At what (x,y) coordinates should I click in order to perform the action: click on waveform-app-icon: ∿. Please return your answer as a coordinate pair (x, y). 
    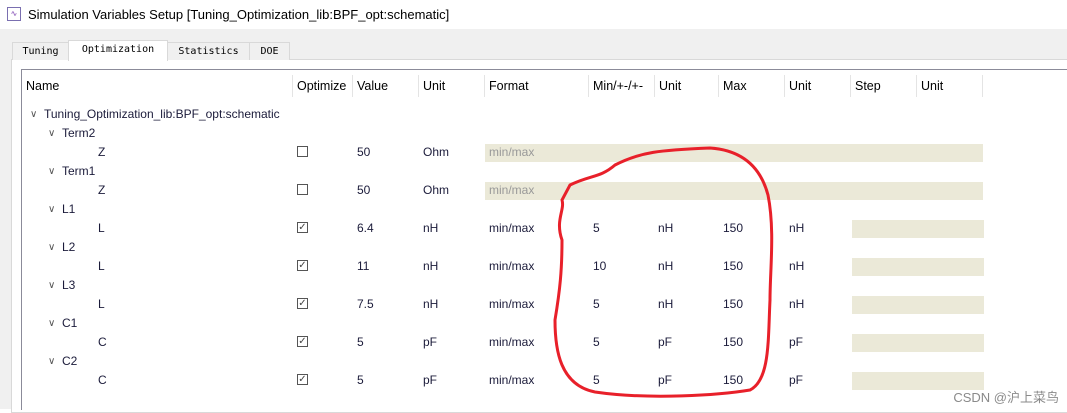
    Looking at the image, I should click on (14, 14).